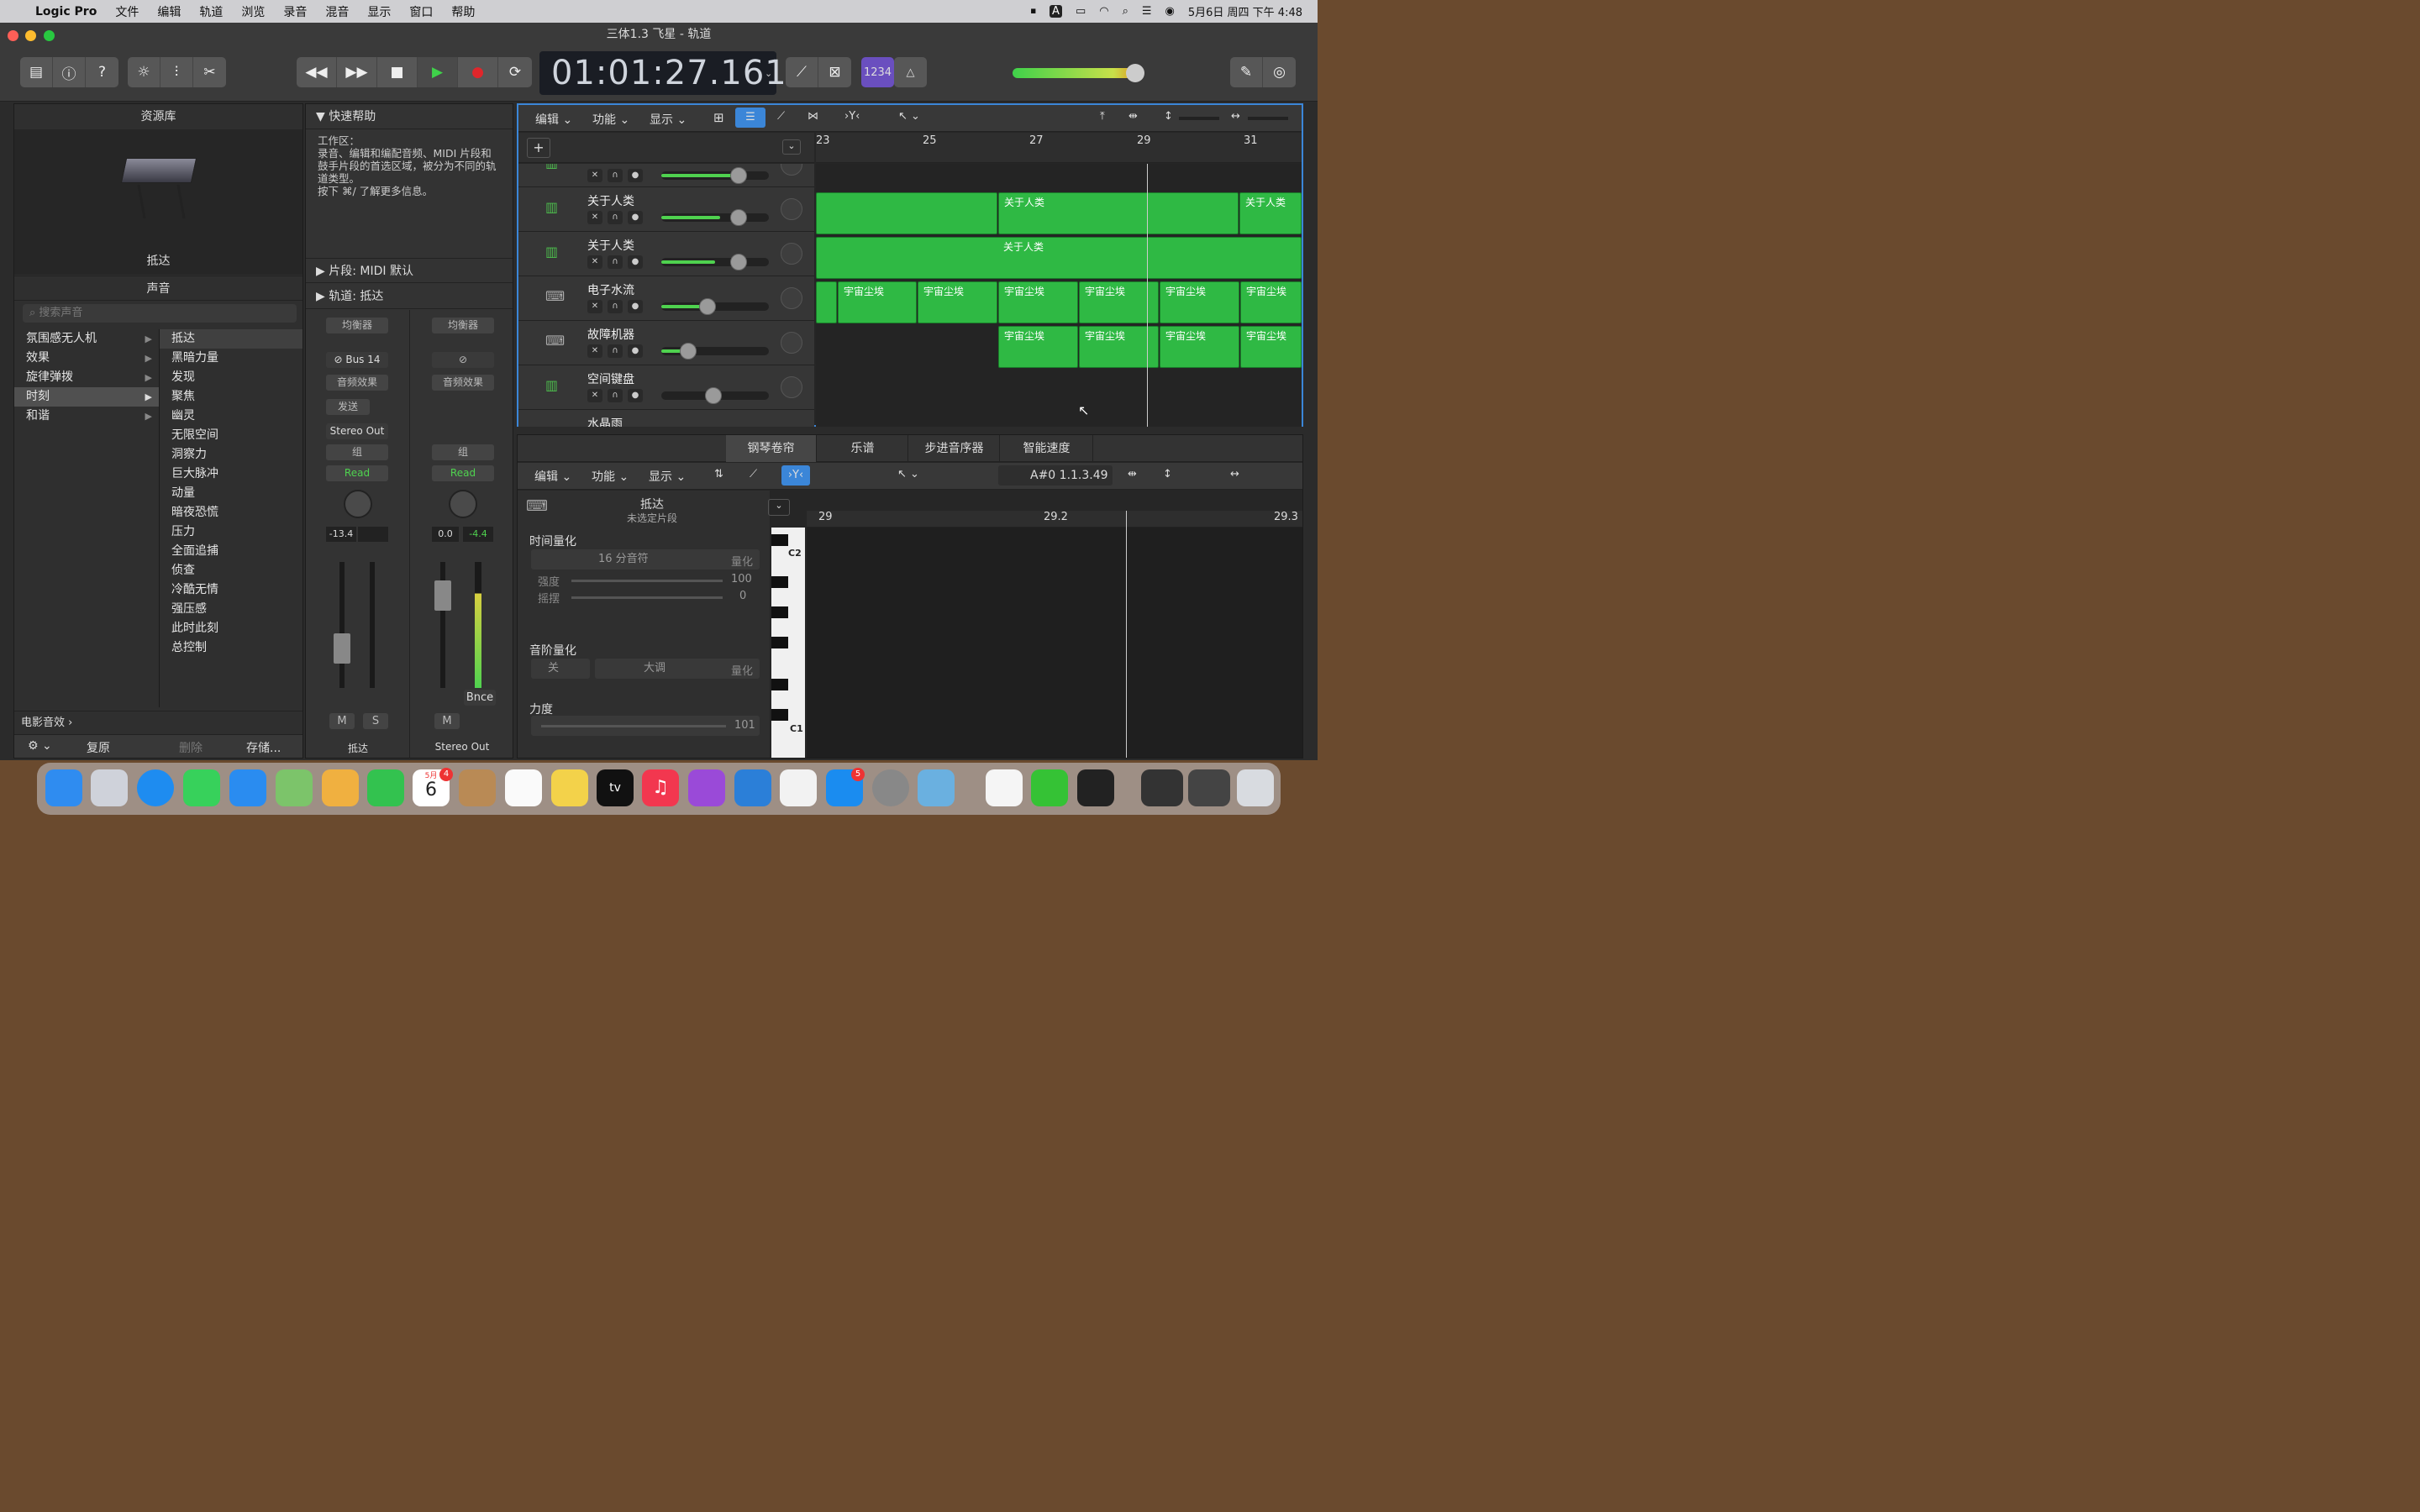  Describe the element at coordinates (40, 746) in the screenshot. I see `gear-icon: ⚙ ⌄` at that location.